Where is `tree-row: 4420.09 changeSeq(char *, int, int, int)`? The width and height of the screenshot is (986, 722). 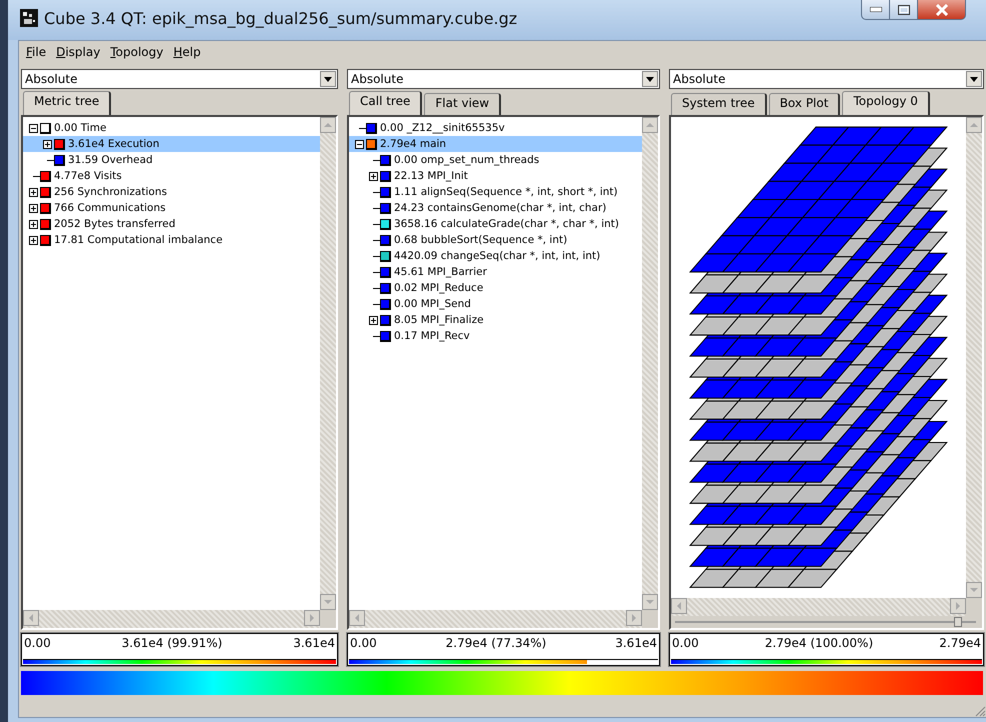 tree-row: 4420.09 changeSeq(char *, int, int, int) is located at coordinates (495, 256).